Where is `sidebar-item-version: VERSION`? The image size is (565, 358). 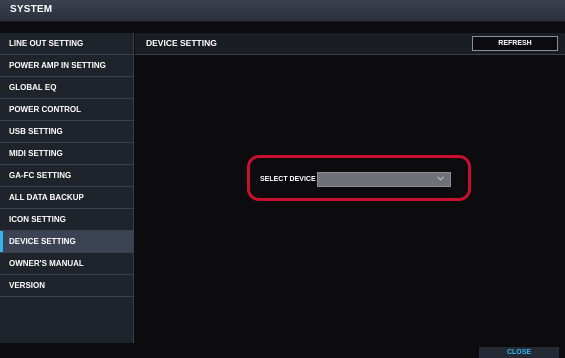
sidebar-item-version: VERSION is located at coordinates (66, 286).